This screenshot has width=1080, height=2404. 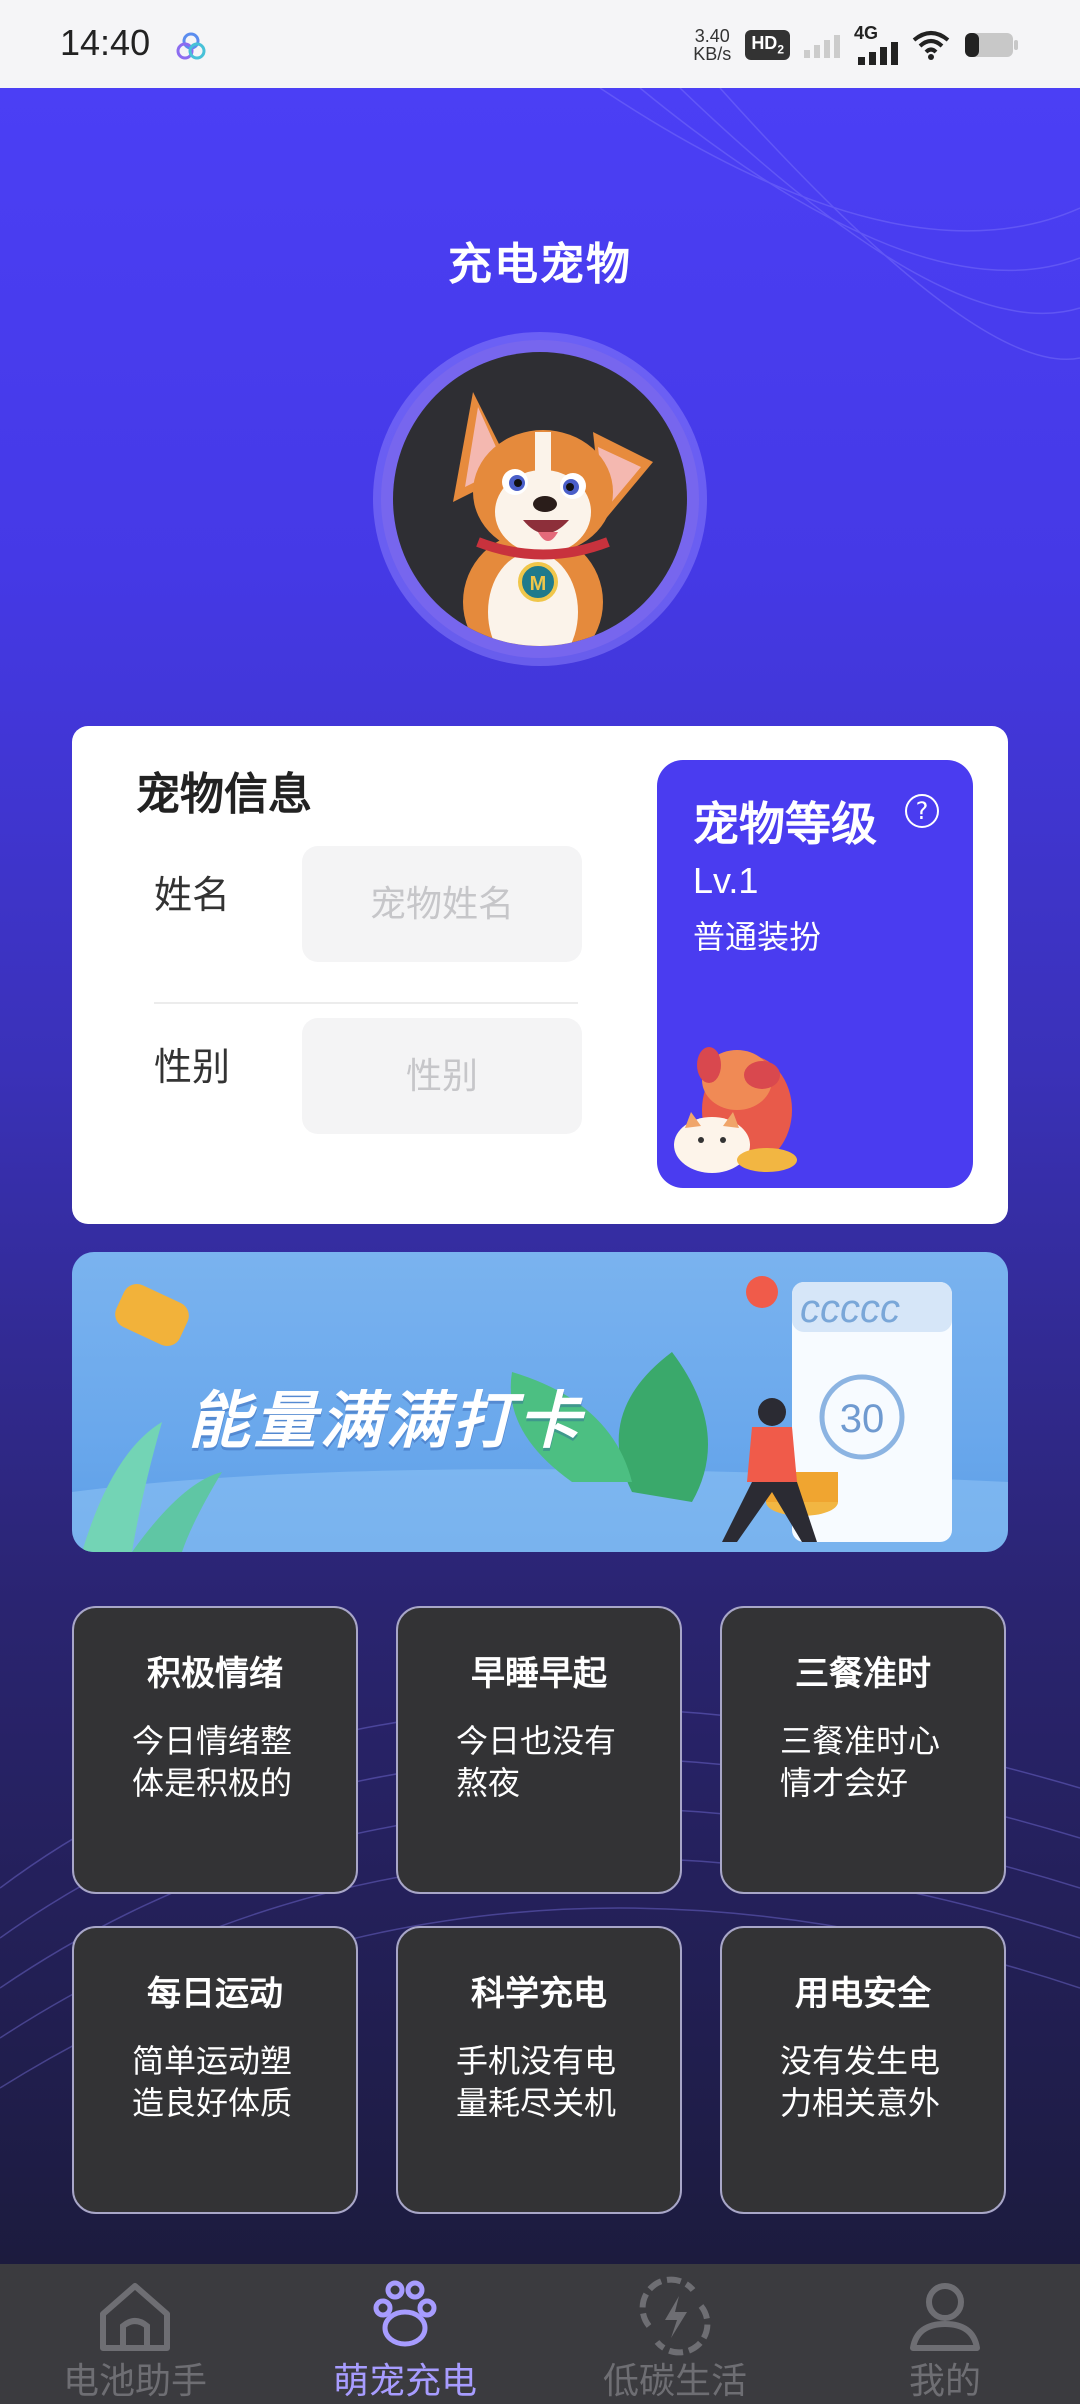 I want to click on task-description: 没有发生电力相关意外, so click(x=860, y=2082).